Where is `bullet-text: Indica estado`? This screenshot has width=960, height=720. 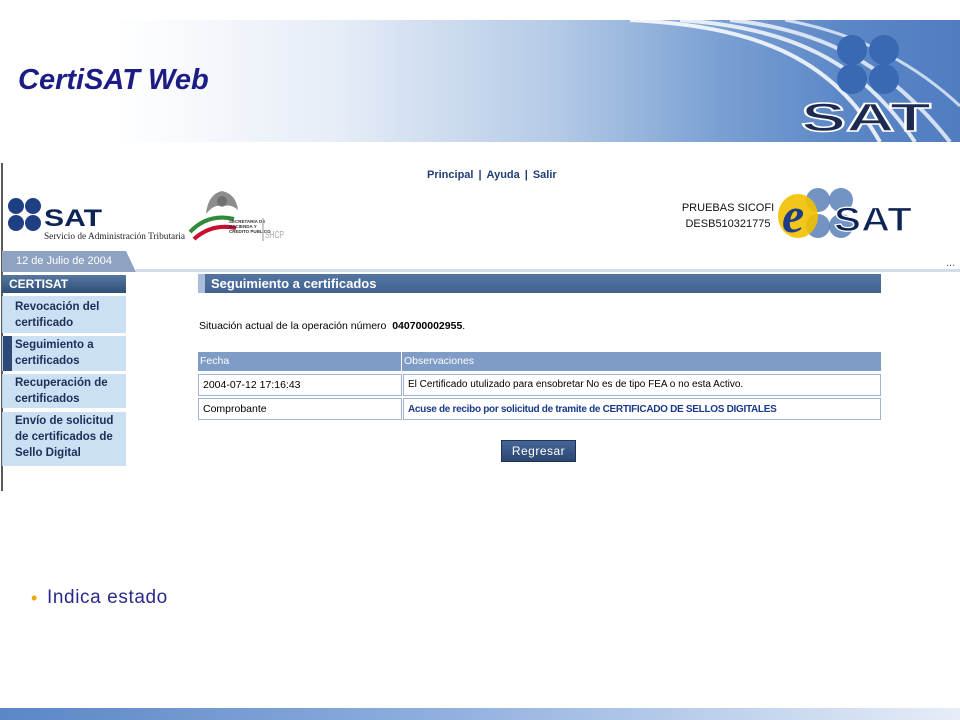
bullet-text: Indica estado is located at coordinates (107, 597).